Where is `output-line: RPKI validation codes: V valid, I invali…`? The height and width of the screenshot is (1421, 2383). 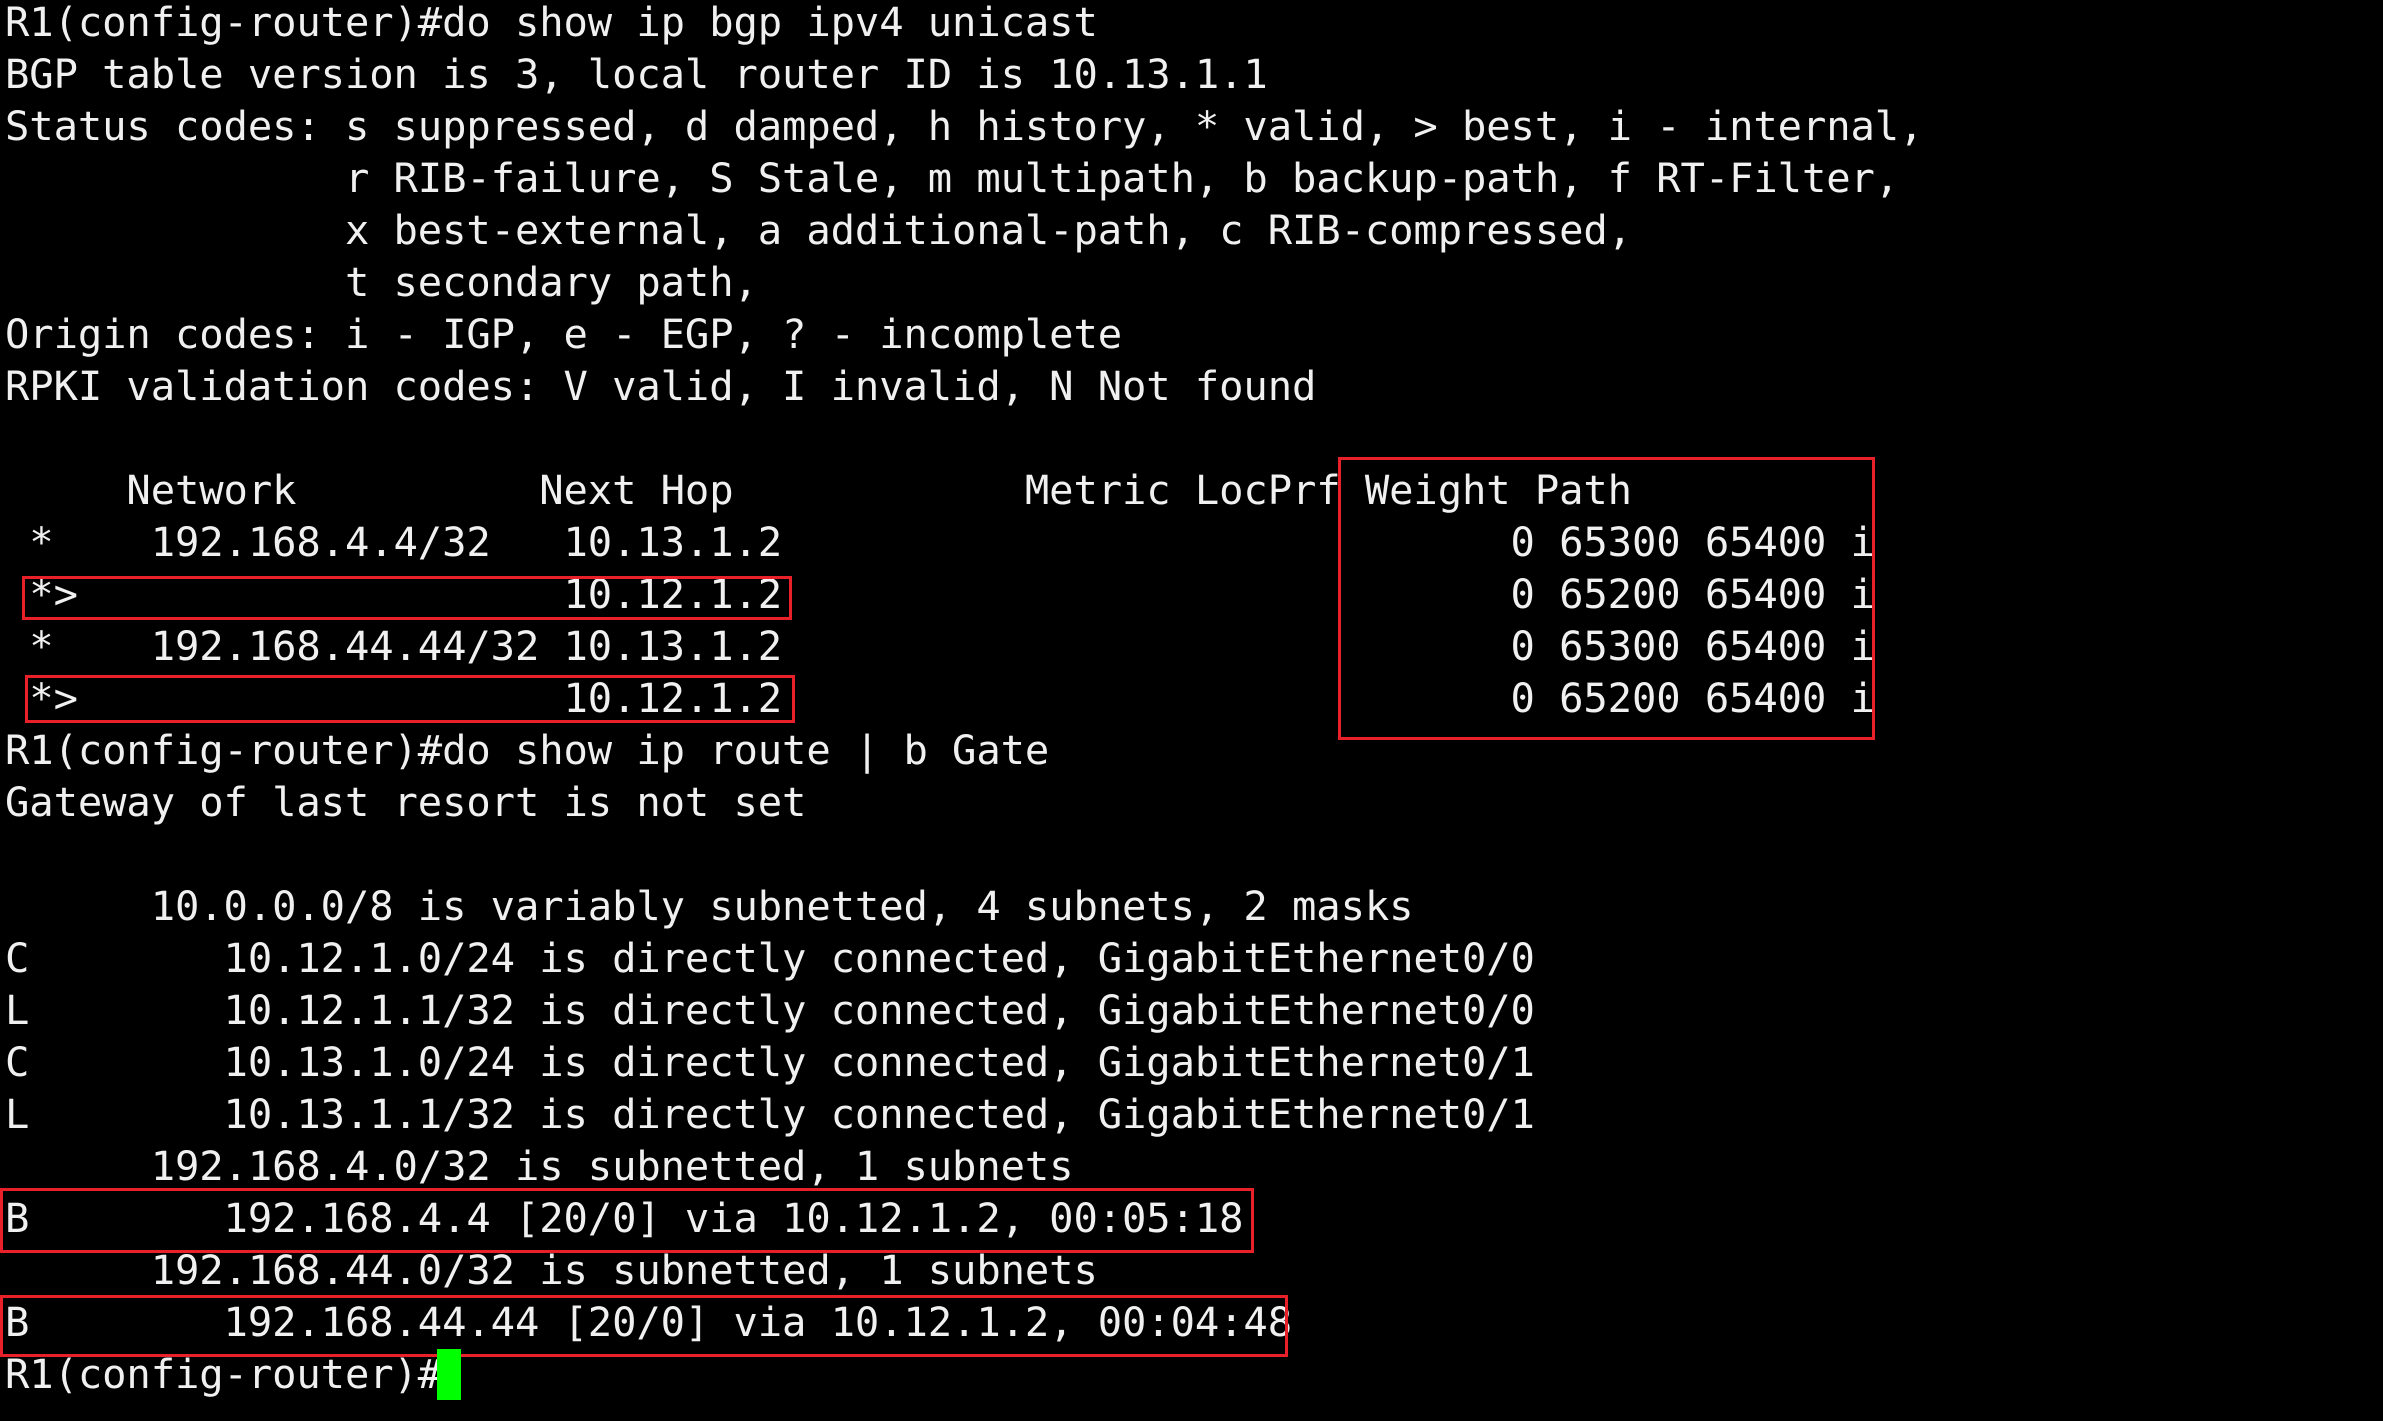 output-line: RPKI validation codes: V valid, I invali… is located at coordinates (661, 386).